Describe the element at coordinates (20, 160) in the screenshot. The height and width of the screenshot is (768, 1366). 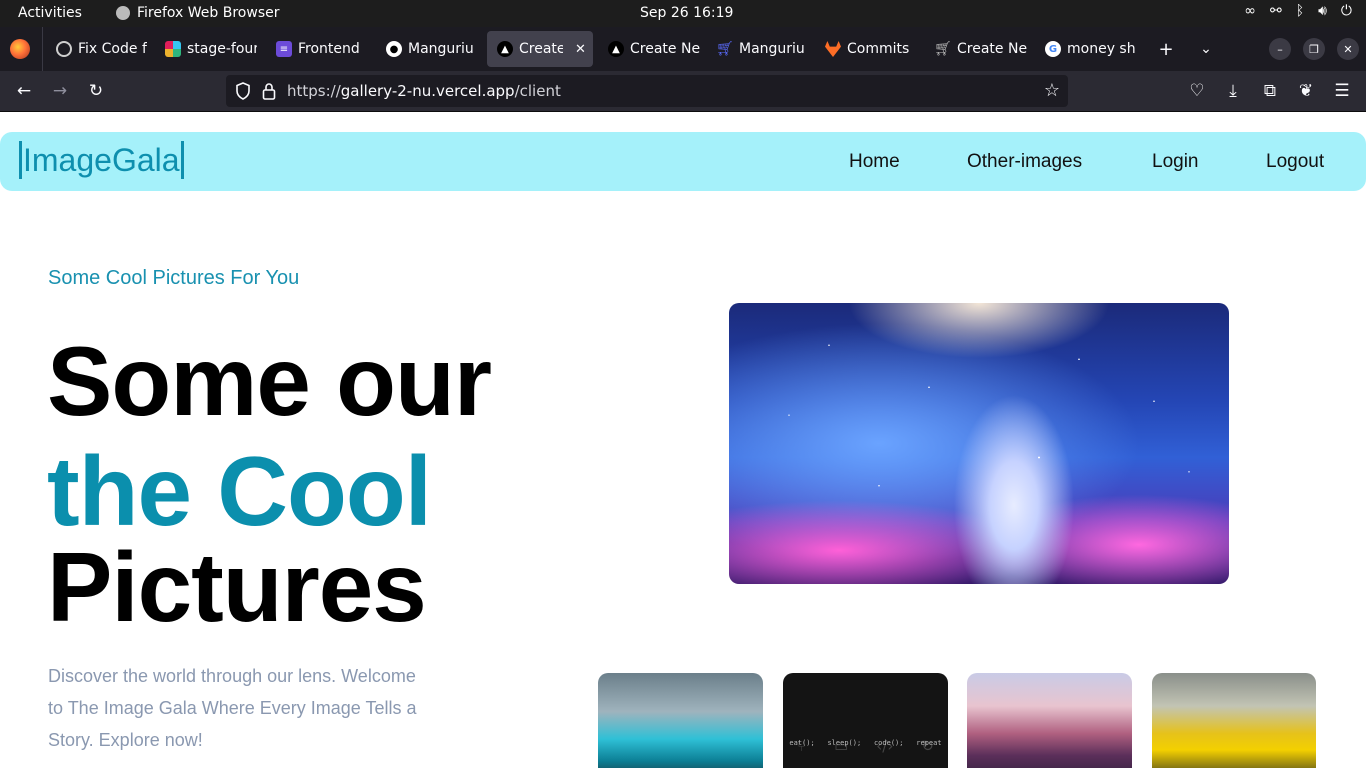
I see `logo-cursor-left` at that location.